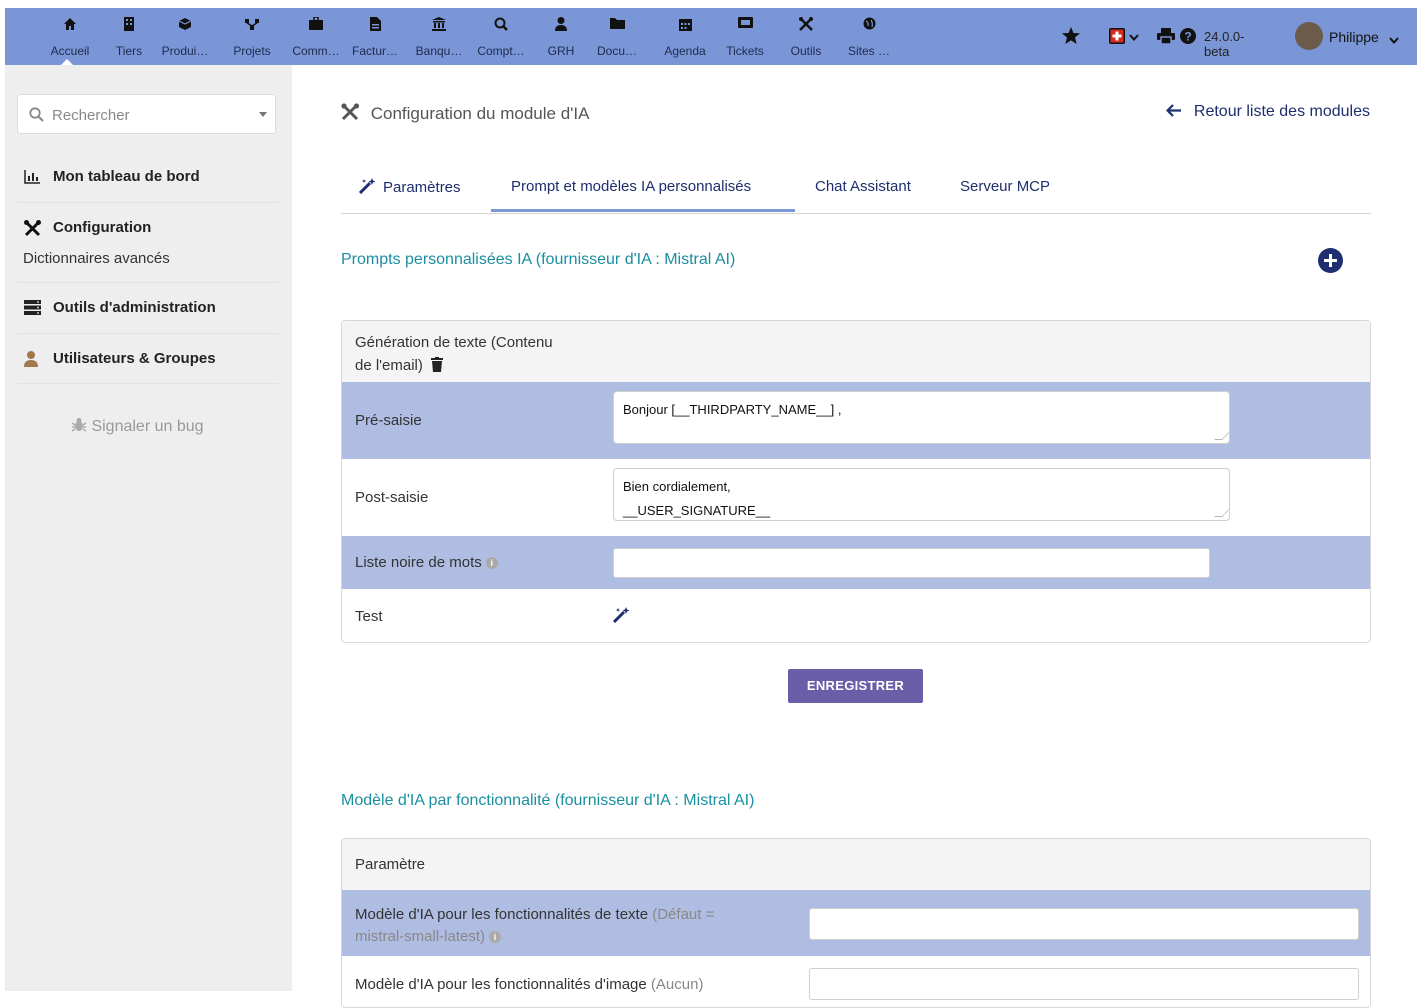 This screenshot has width=1417, height=1008. I want to click on user-chevron-down-icon, so click(1394, 40).